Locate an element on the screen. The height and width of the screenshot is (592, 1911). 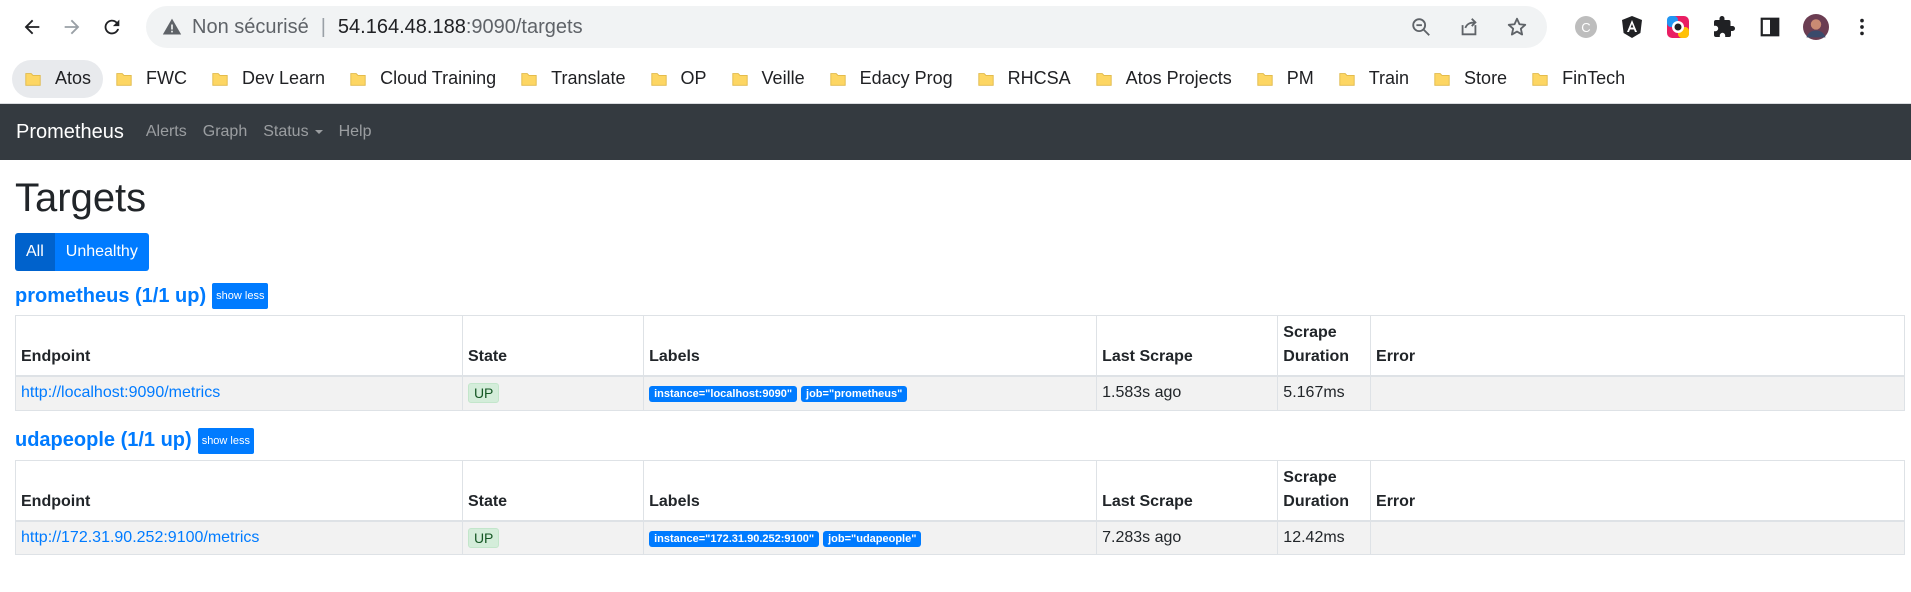
color-picker-extension-icon is located at coordinates (1678, 27).